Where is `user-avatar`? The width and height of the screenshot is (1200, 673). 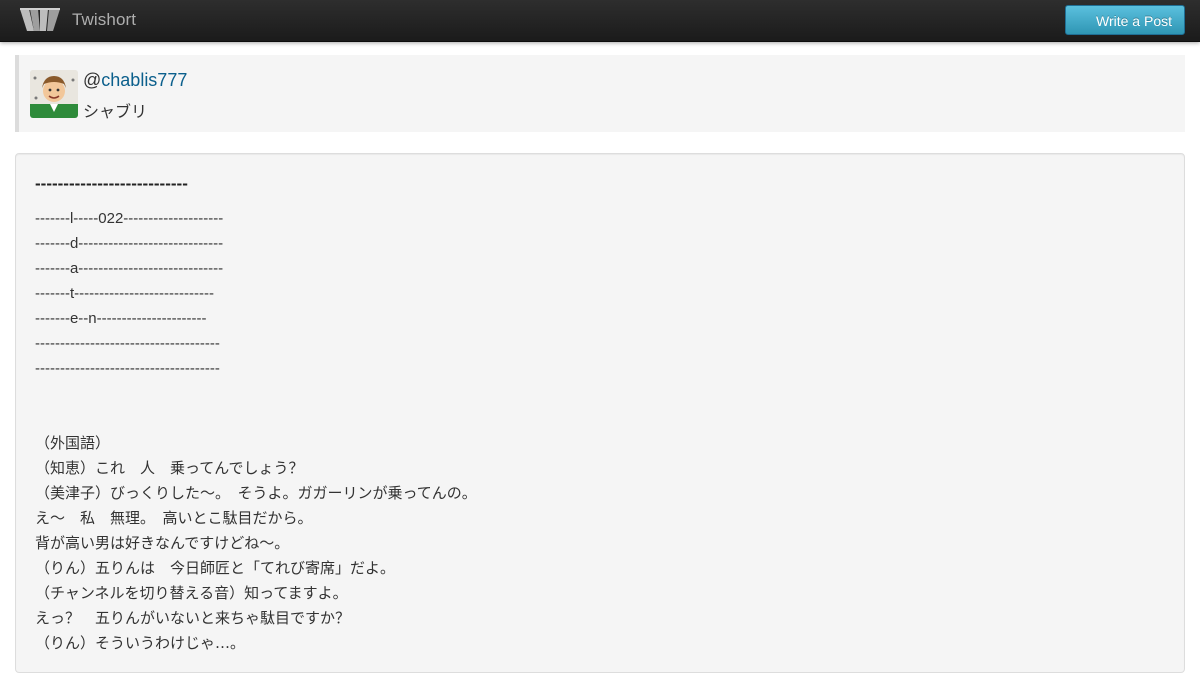 user-avatar is located at coordinates (54, 94).